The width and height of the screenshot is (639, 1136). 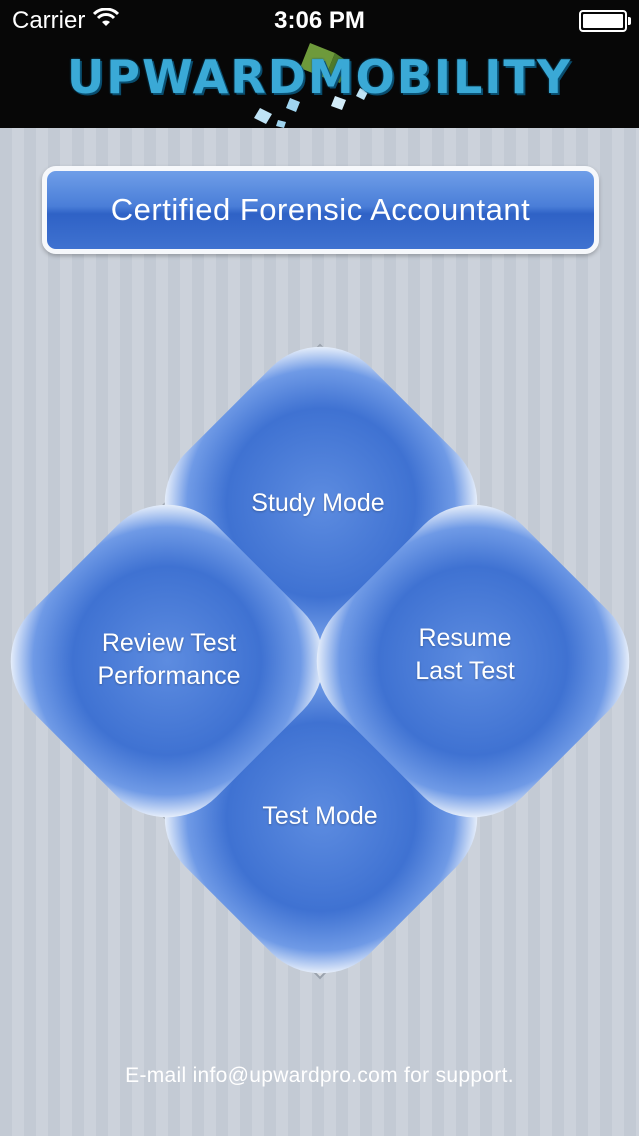 I want to click on review-test-performance-button, so click(x=170, y=660).